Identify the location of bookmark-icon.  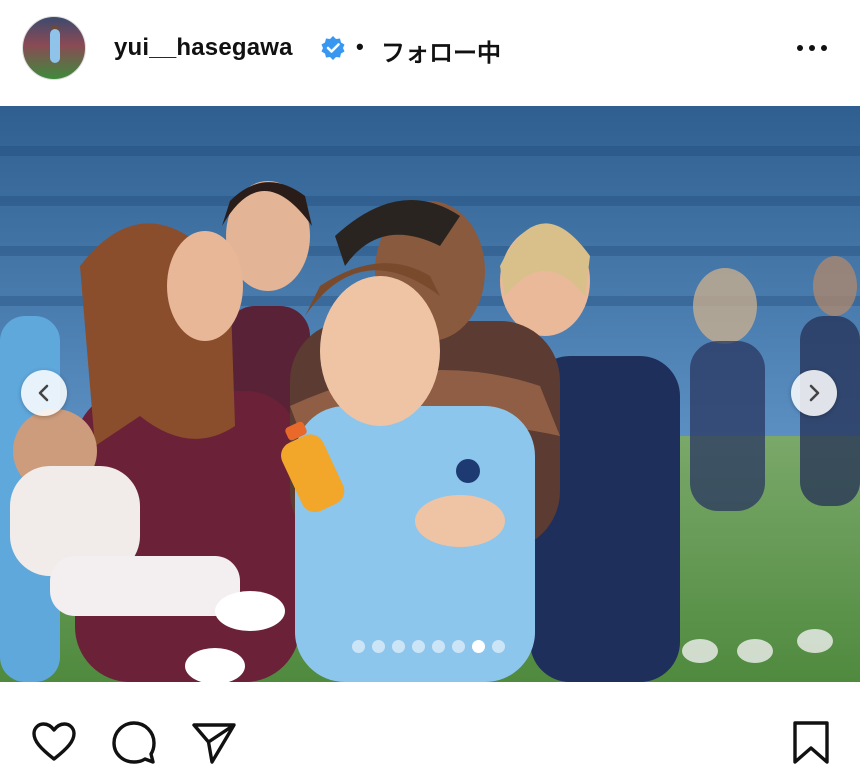
(811, 742).